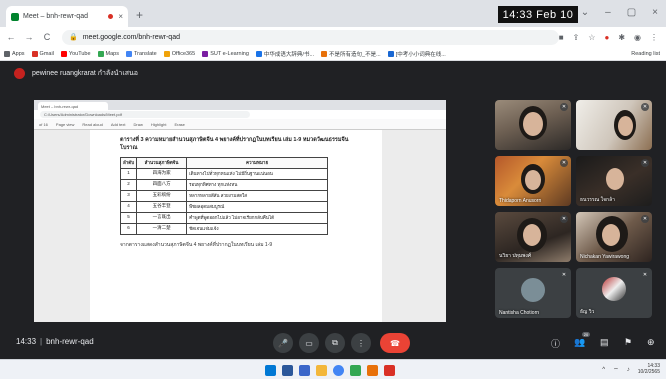  Describe the element at coordinates (179, 53) in the screenshot. I see `bookmark-office365: Office365` at that location.